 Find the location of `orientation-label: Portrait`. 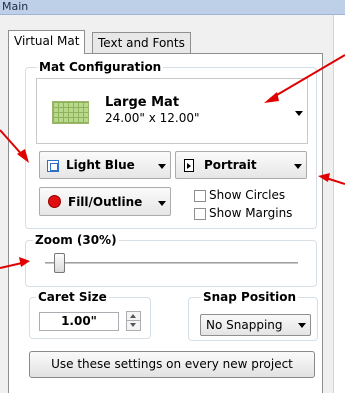

orientation-label: Portrait is located at coordinates (230, 165).